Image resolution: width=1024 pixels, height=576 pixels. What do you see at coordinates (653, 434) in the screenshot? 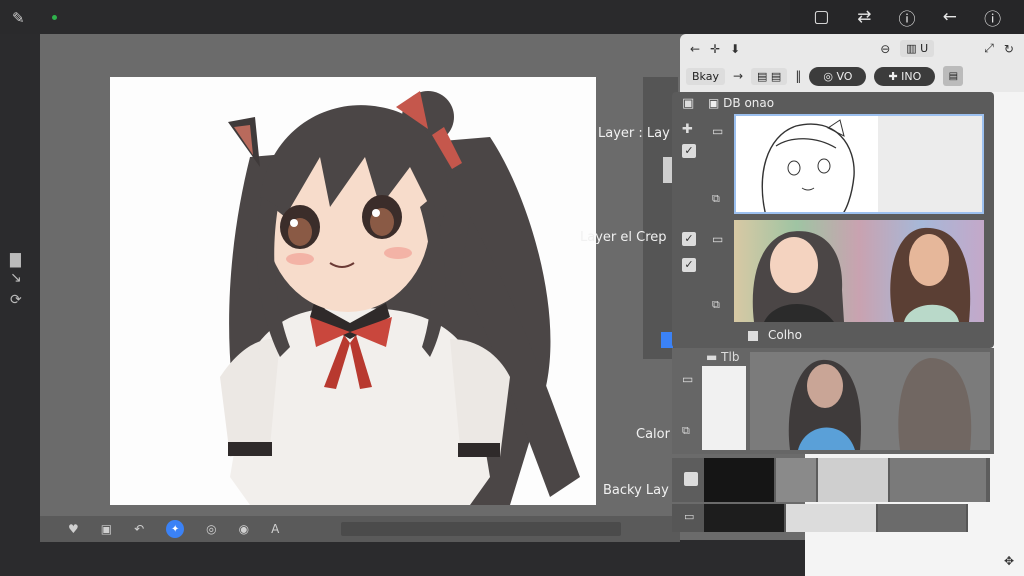
I see `color-label: Calor` at bounding box center [653, 434].